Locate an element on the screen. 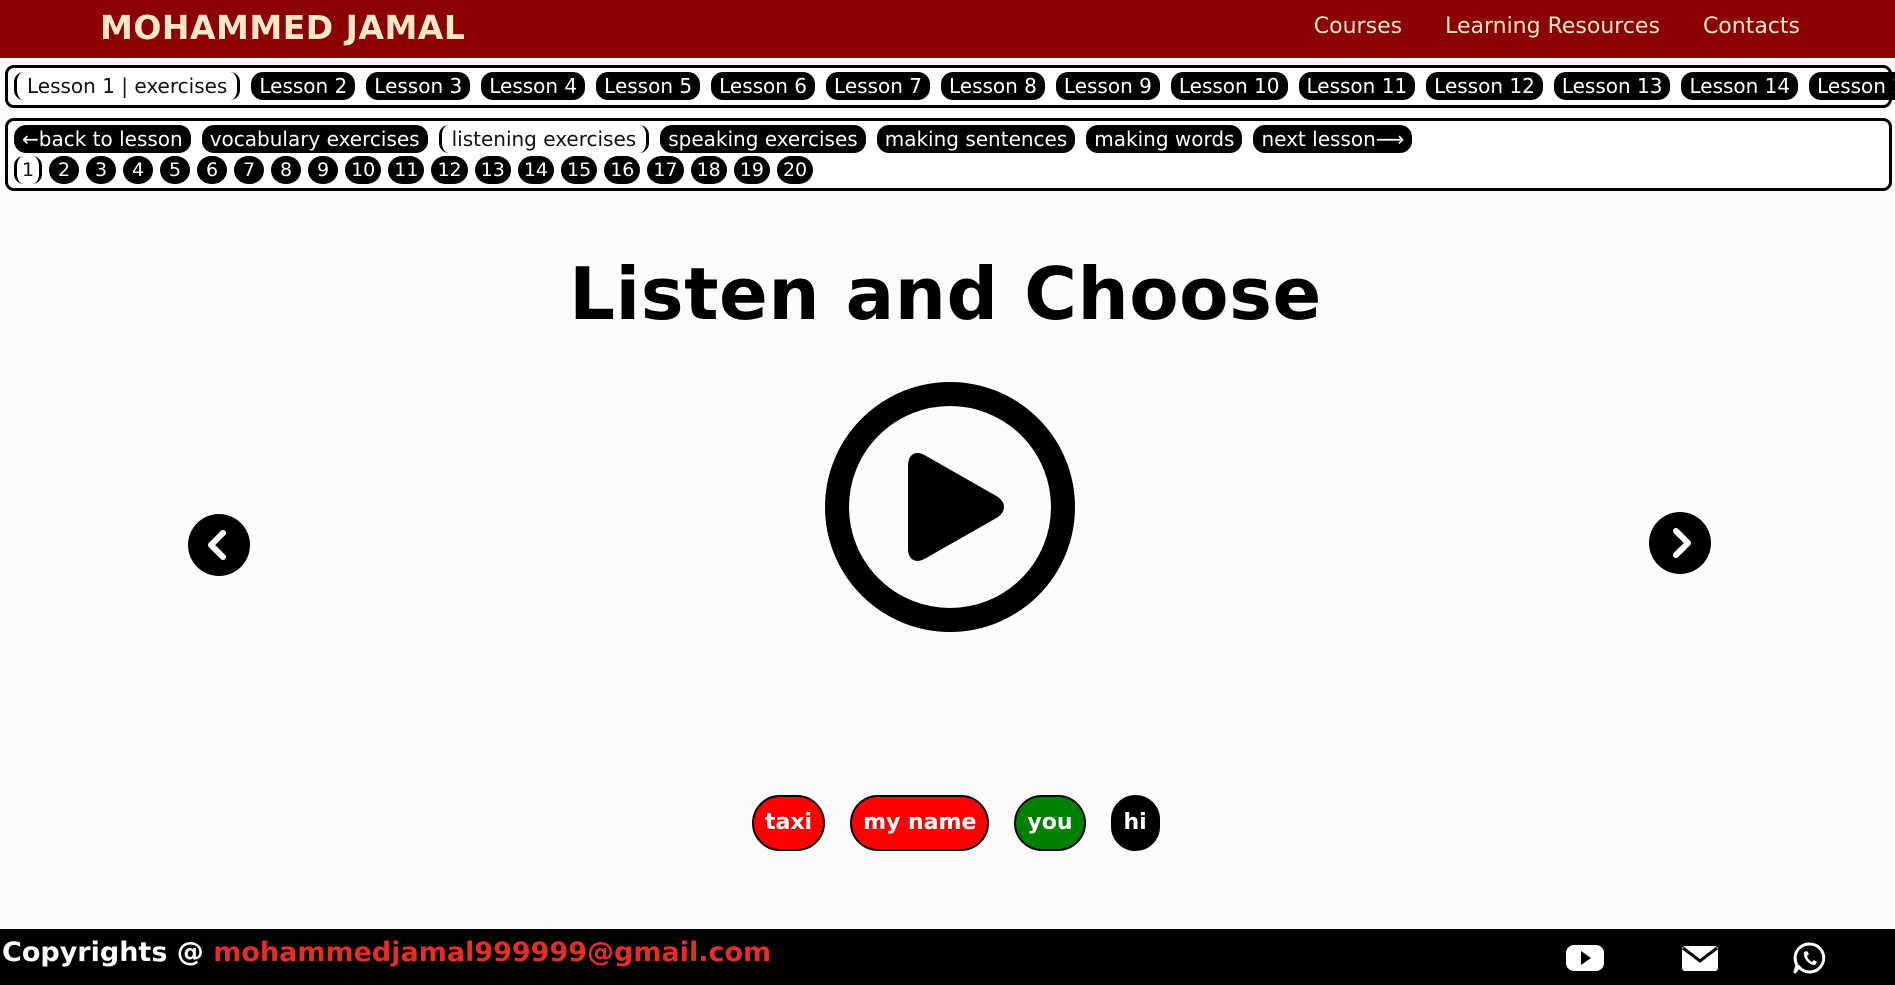 Image resolution: width=1895 pixels, height=985 pixels. chevron-left-icon is located at coordinates (217, 545).